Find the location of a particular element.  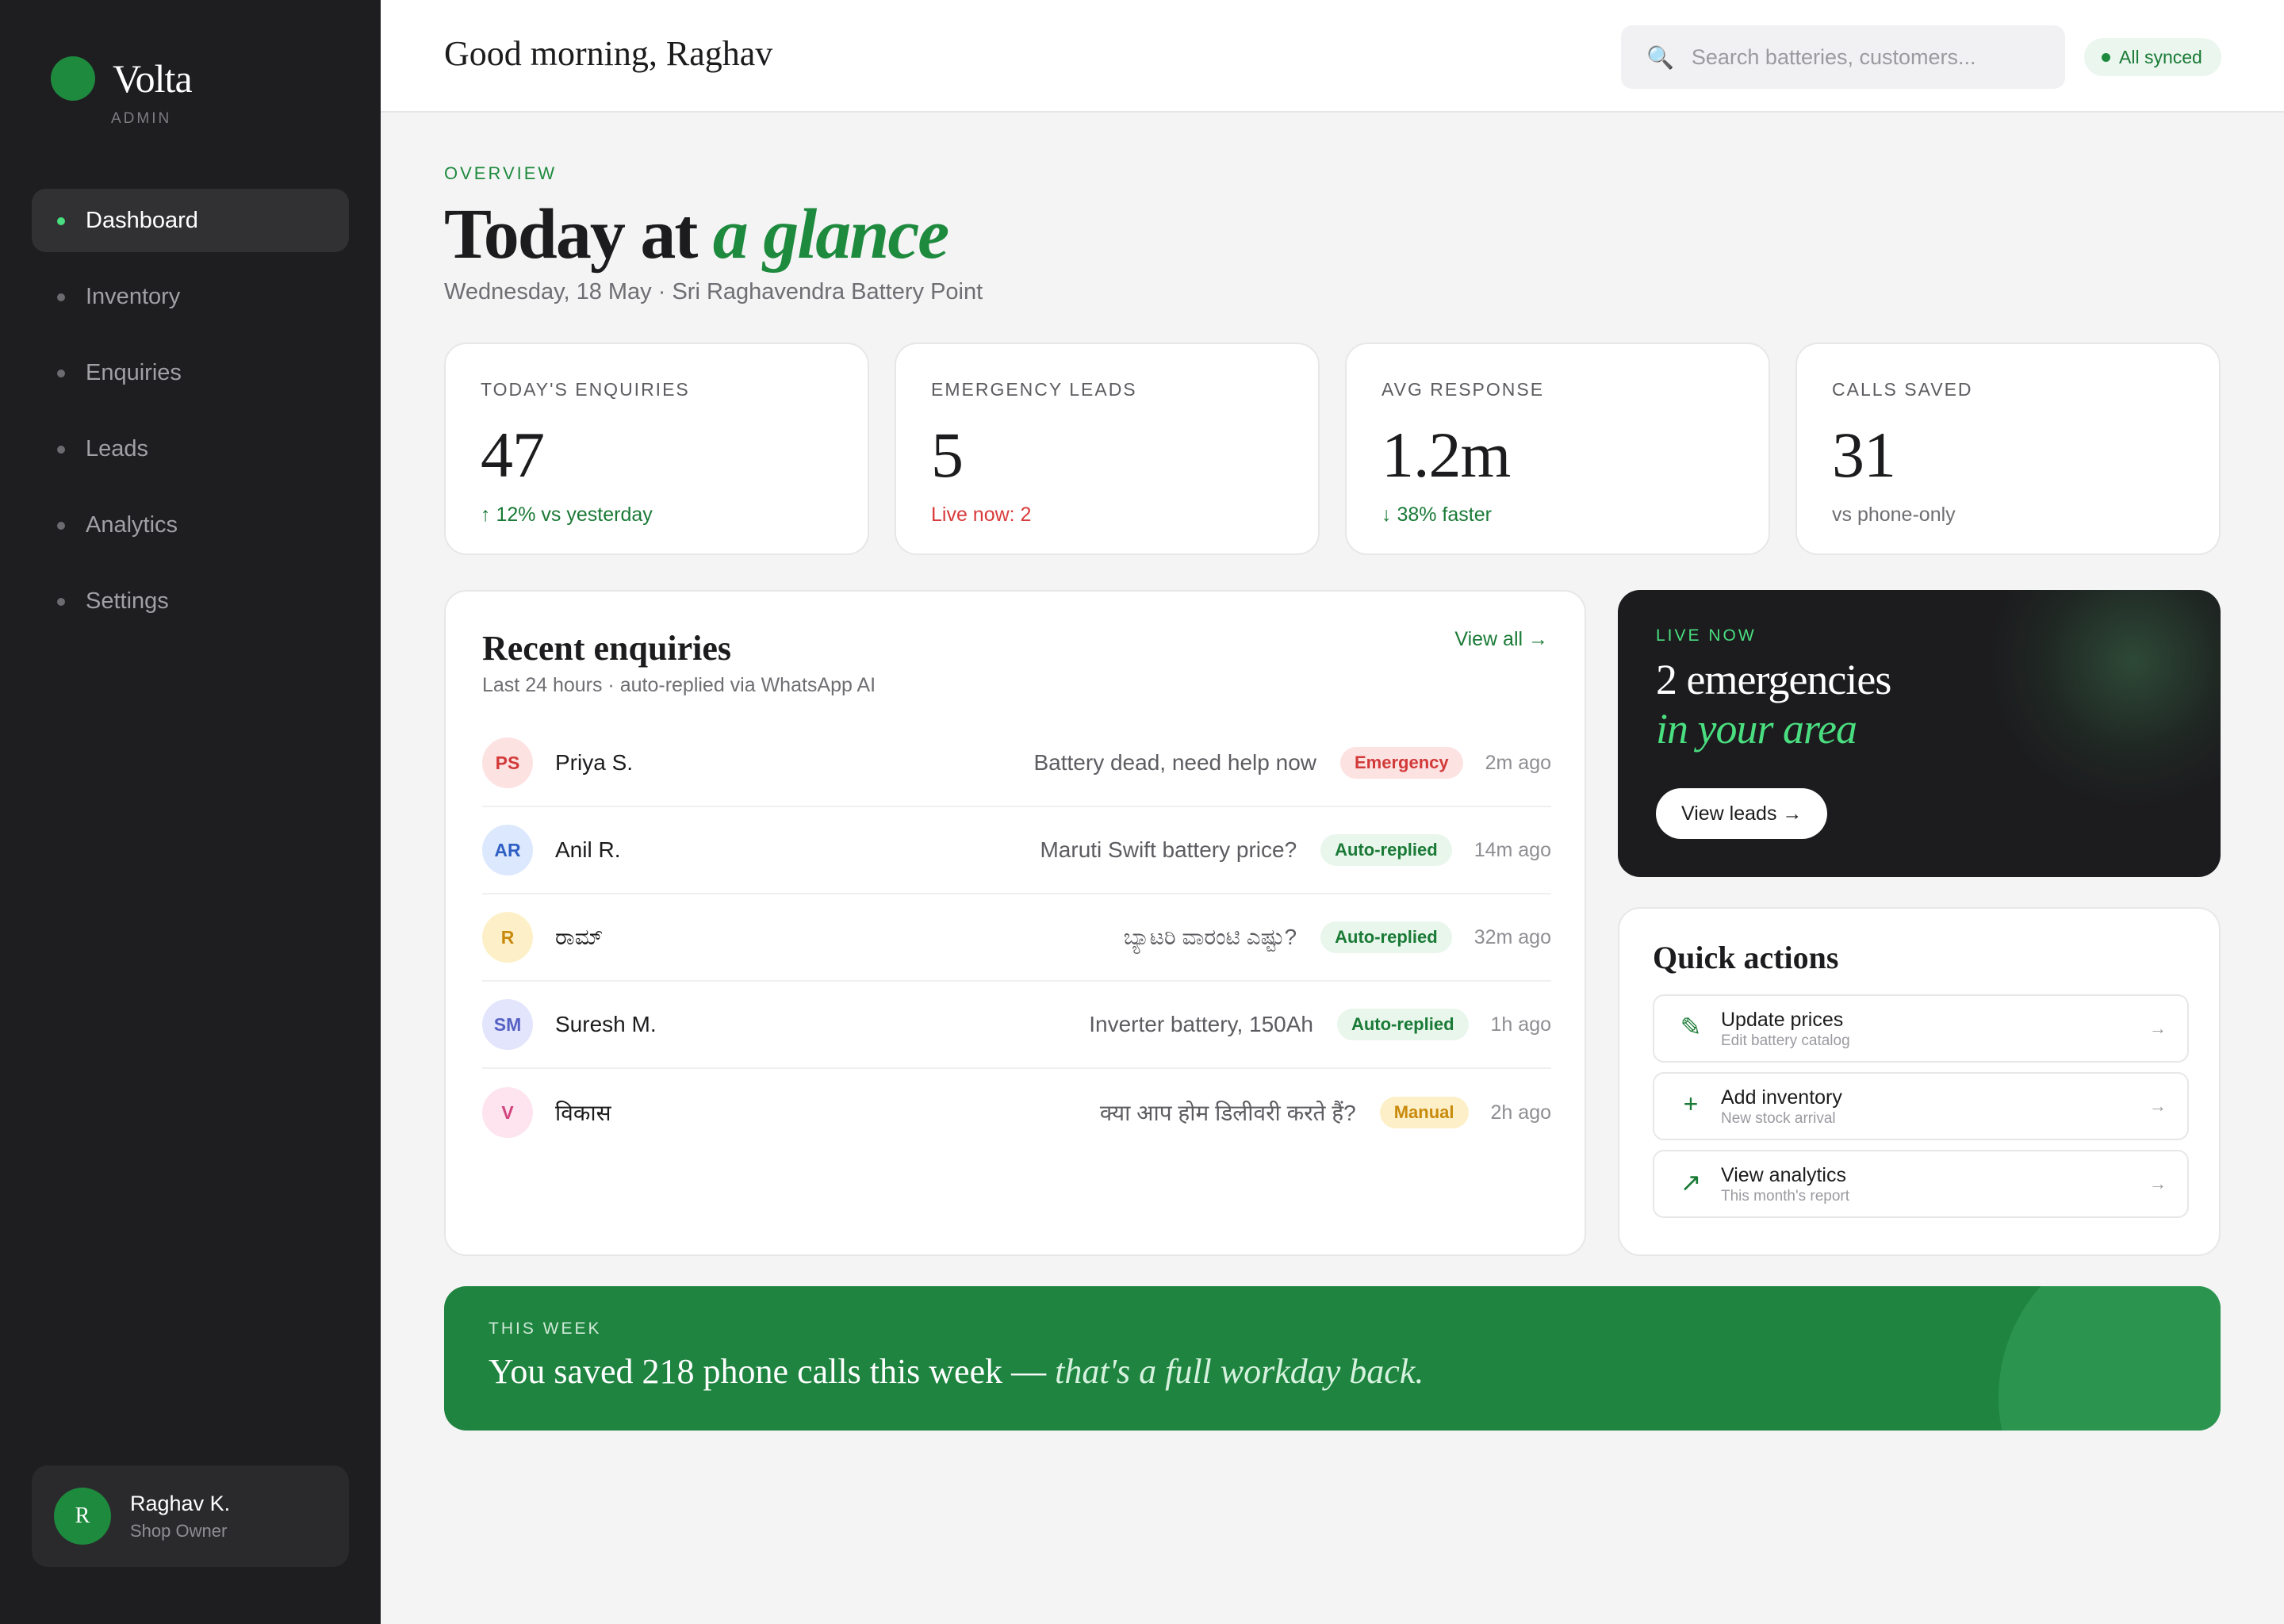

enquiry-message: Inverter battery, 150Ah is located at coordinates (1201, 1024).